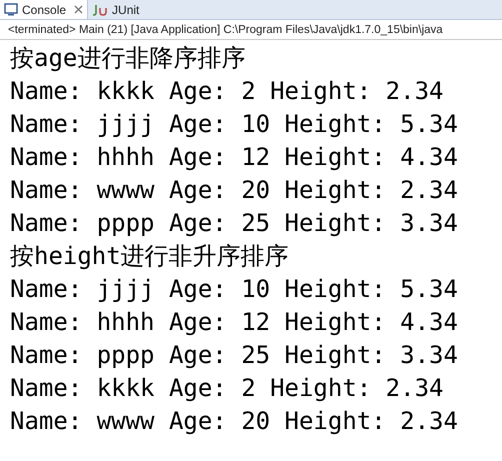 This screenshot has width=502, height=461. I want to click on tab-label: Console, so click(44, 10).